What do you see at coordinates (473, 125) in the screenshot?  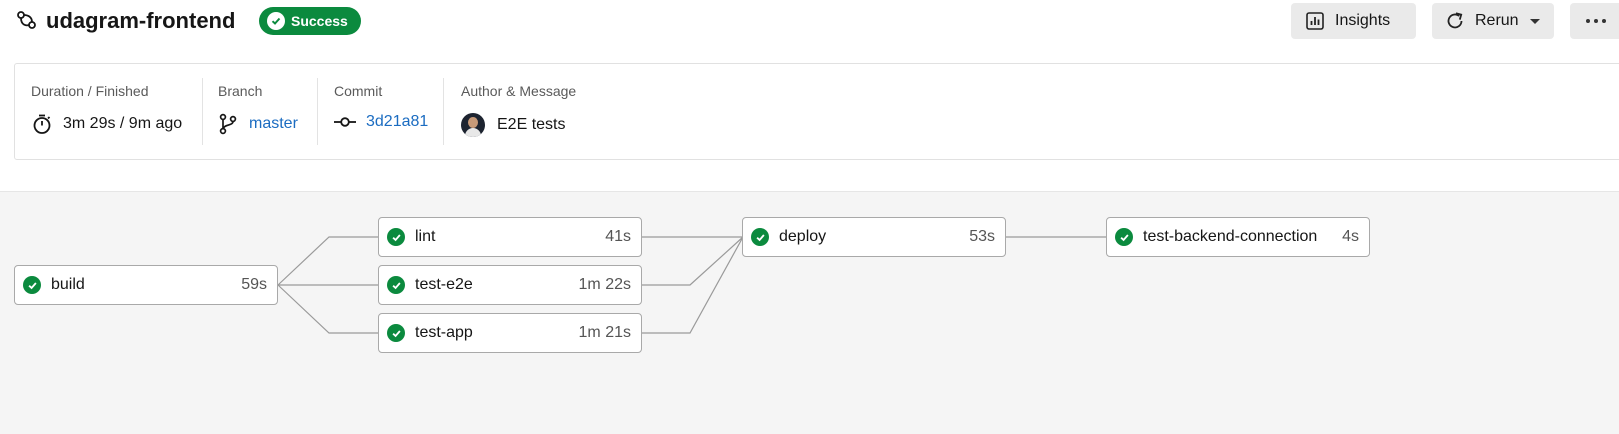 I see `avatar` at bounding box center [473, 125].